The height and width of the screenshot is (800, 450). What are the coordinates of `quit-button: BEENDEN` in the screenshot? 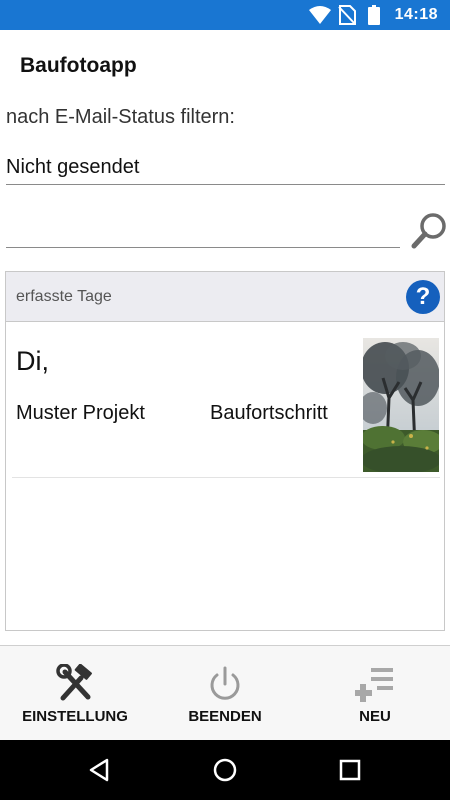 It's located at (225, 693).